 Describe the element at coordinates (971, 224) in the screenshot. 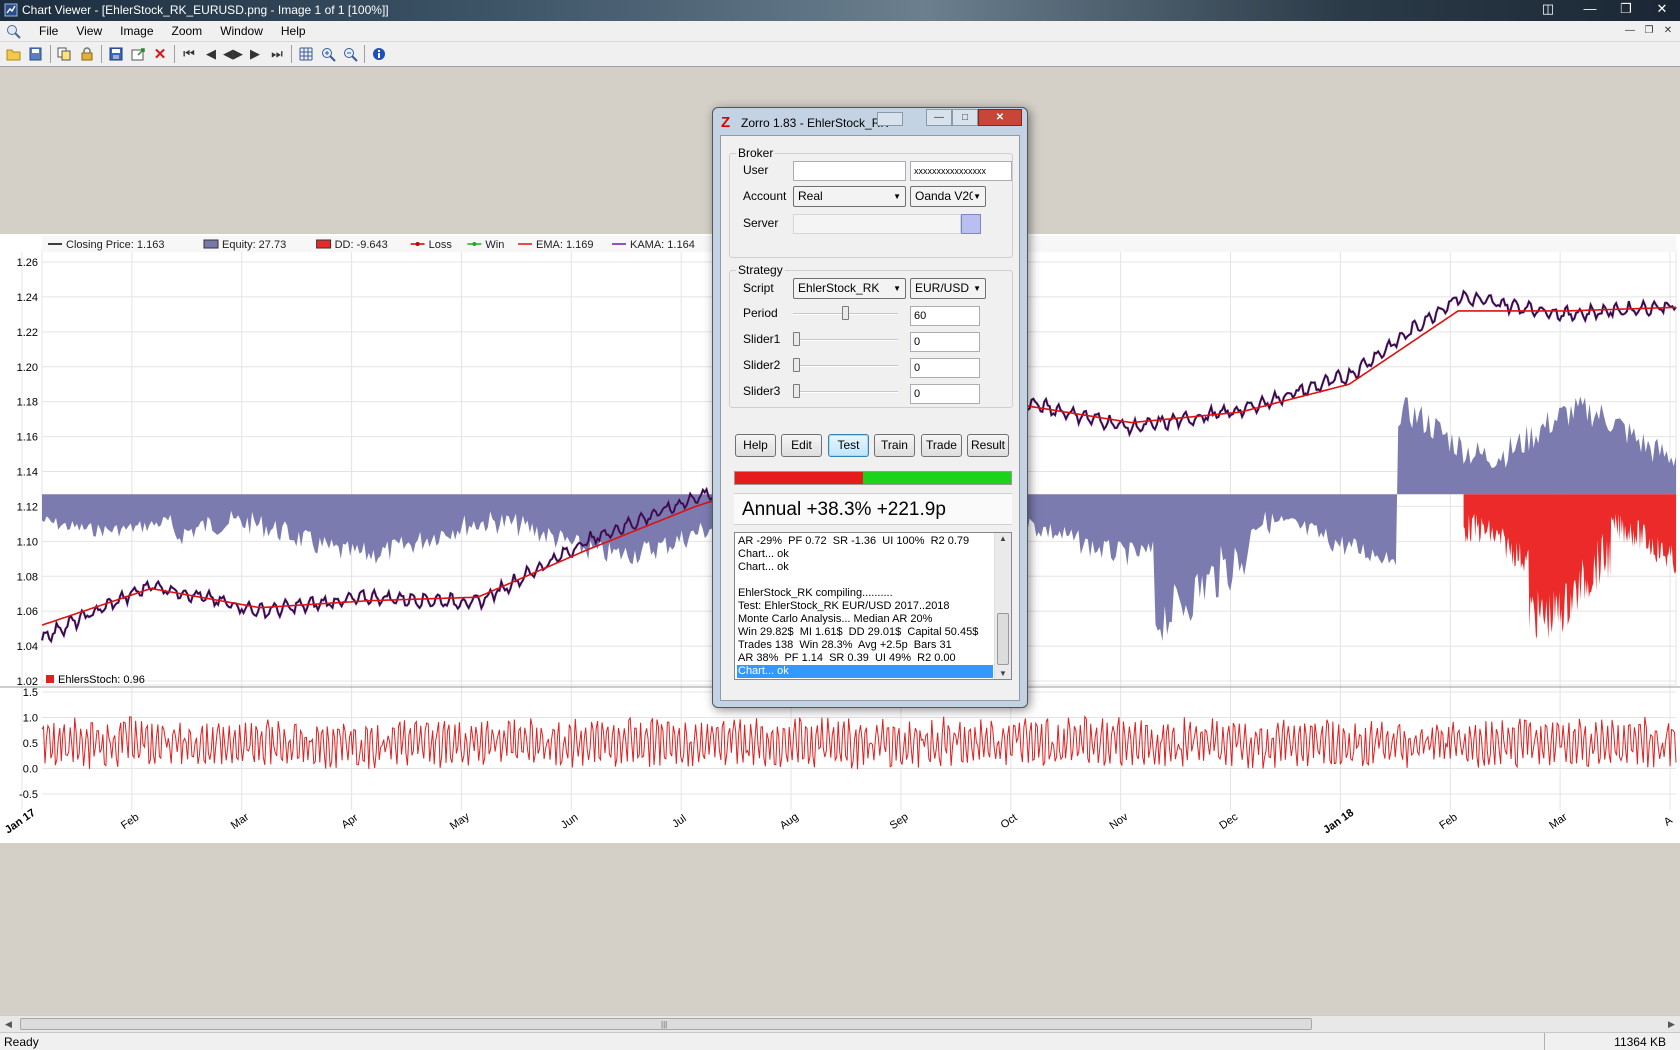

I see `color-swatch` at that location.